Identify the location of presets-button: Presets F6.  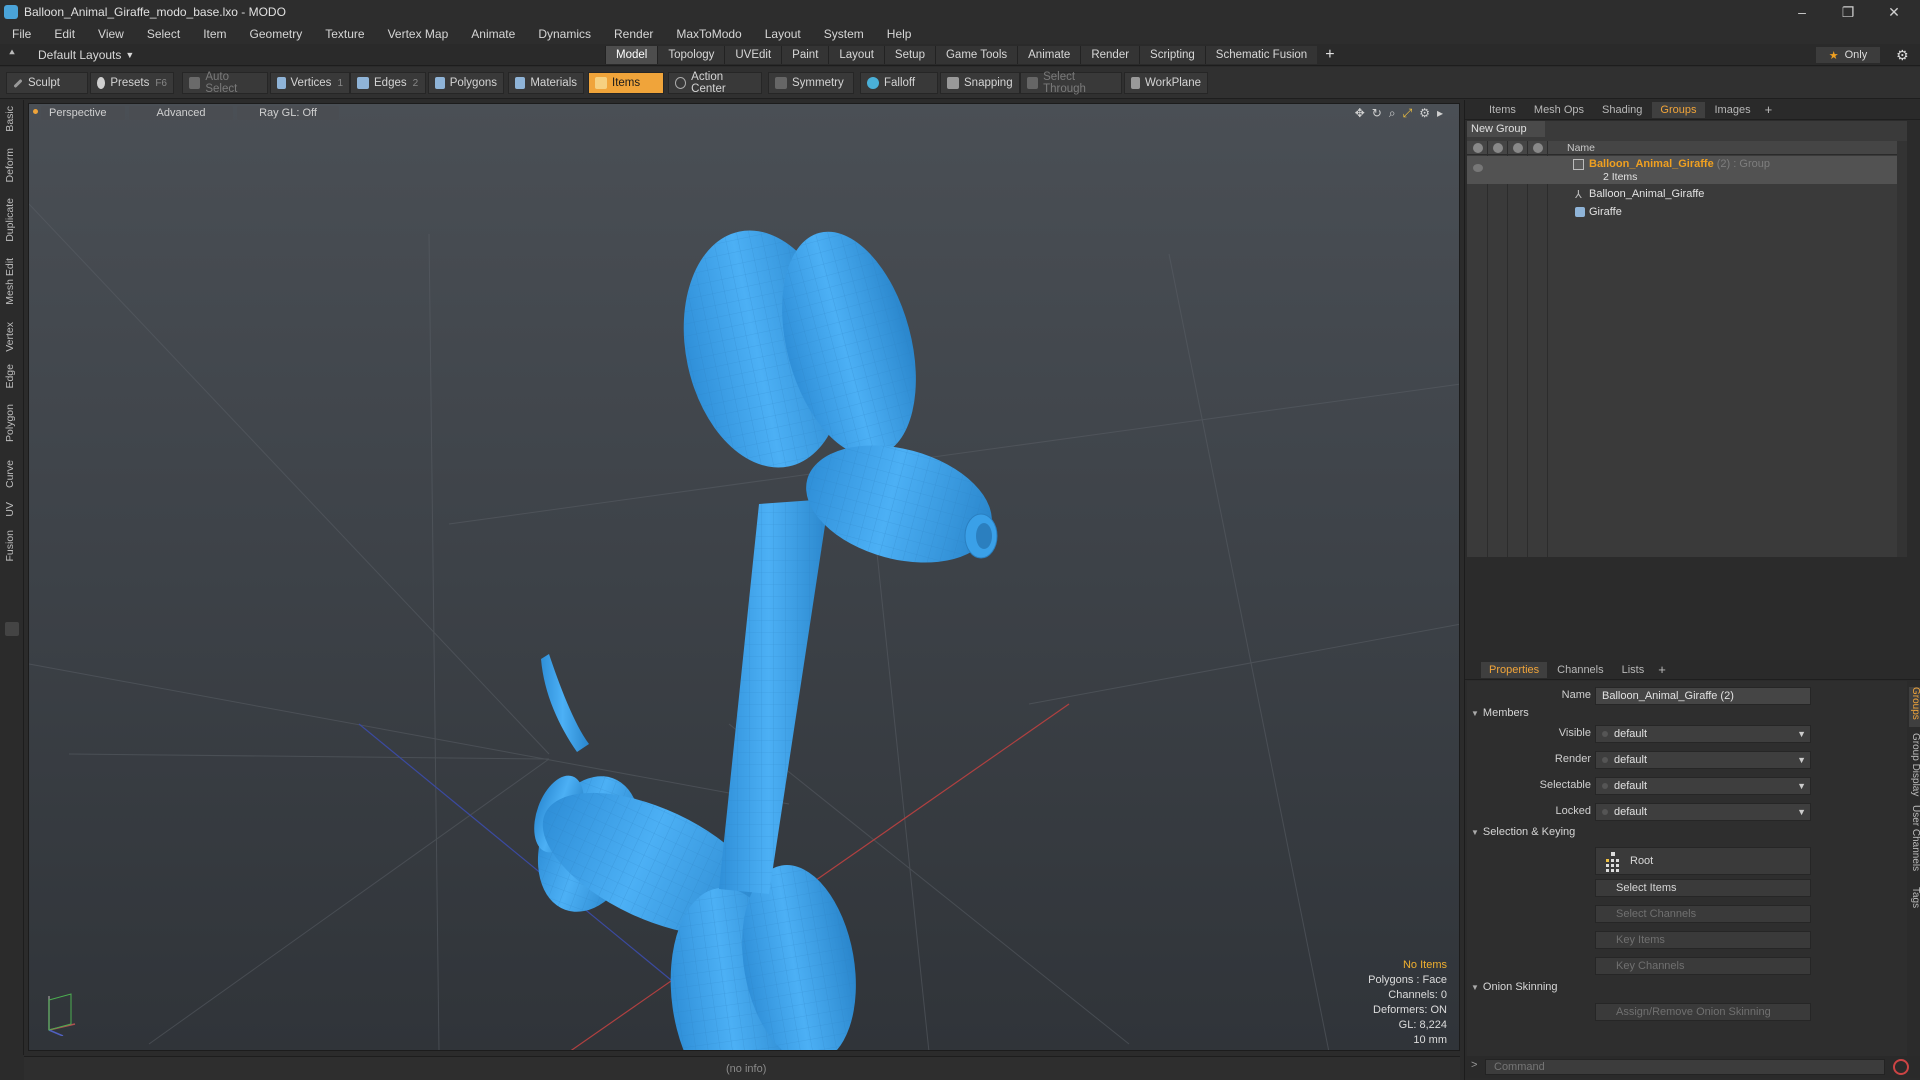
(132, 83).